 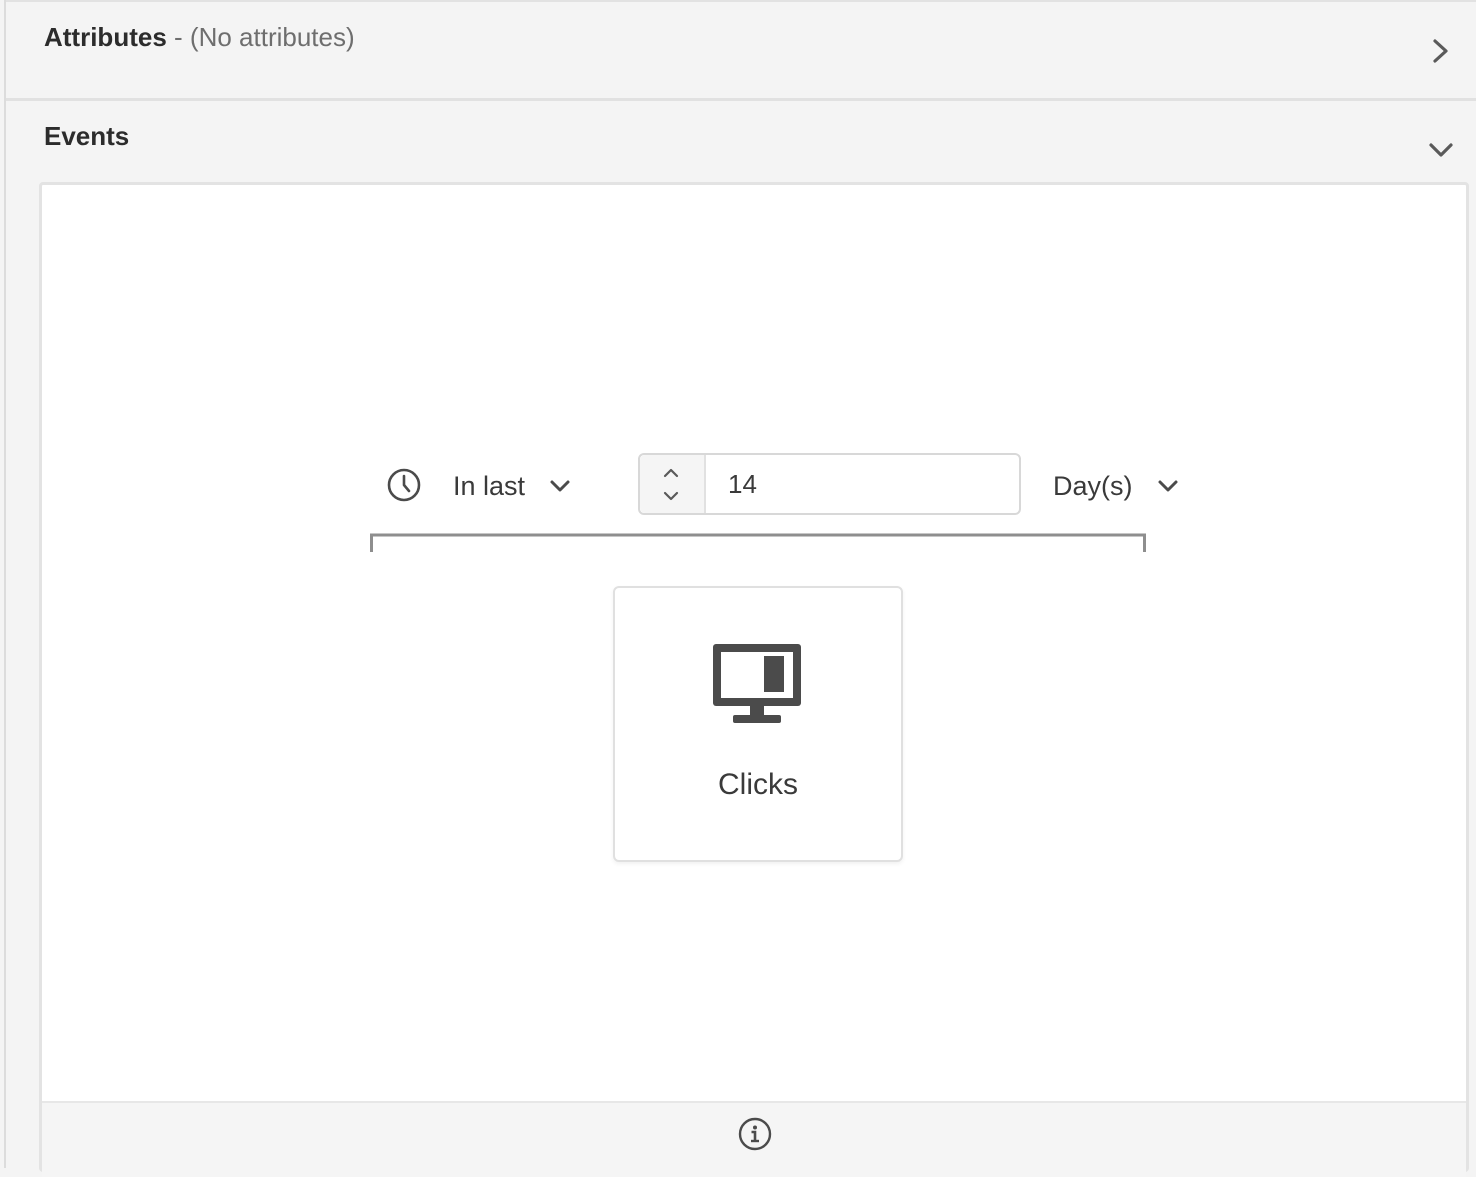 What do you see at coordinates (489, 485) in the screenshot?
I see `time-operator-label: In last` at bounding box center [489, 485].